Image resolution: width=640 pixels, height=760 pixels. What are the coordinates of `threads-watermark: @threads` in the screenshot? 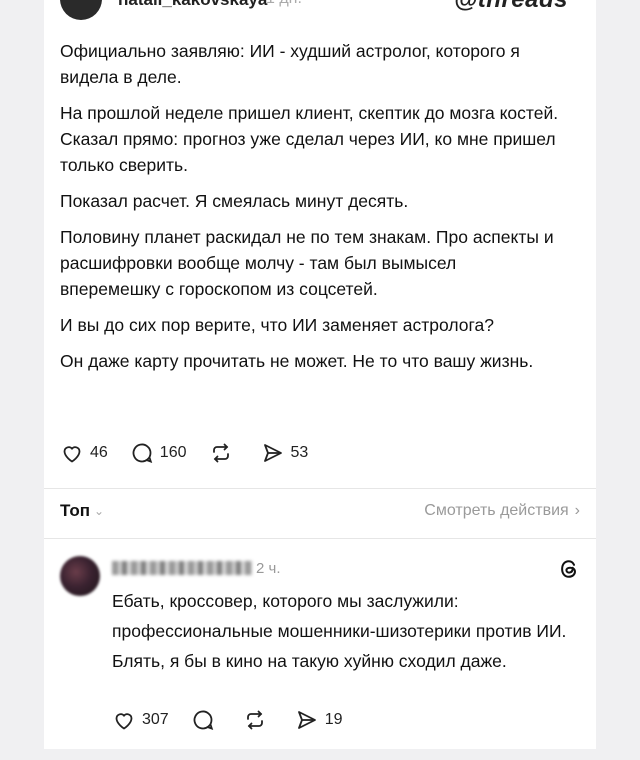 It's located at (511, 7).